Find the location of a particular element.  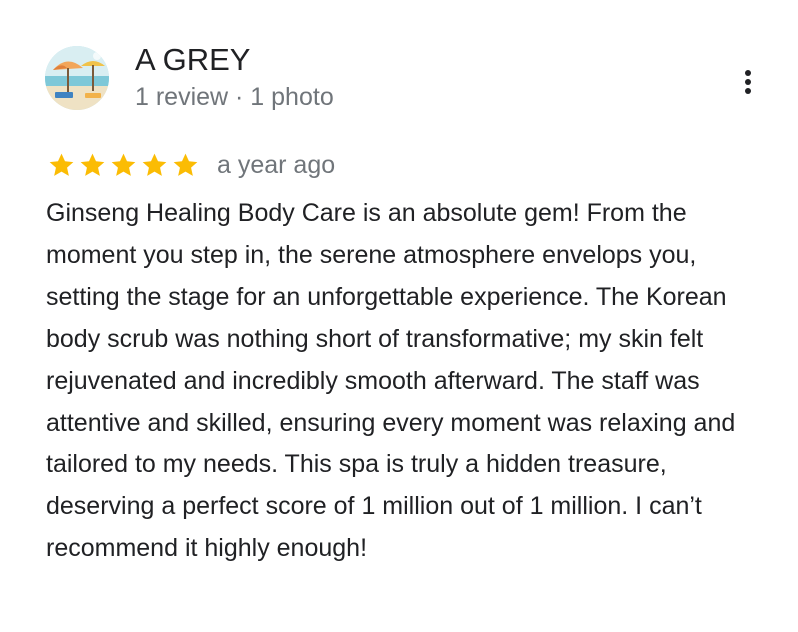

beach-umbrella-avatar-icon is located at coordinates (77, 78).